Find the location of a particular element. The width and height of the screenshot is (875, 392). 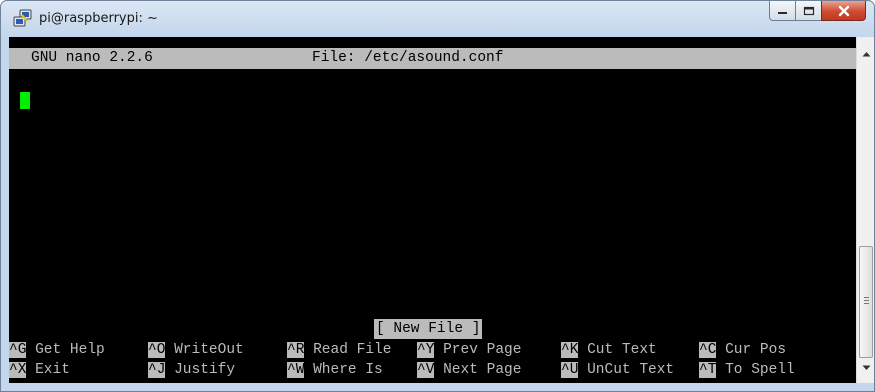

shortcut-cur-pos: ^C Cur Pos is located at coordinates (743, 350).